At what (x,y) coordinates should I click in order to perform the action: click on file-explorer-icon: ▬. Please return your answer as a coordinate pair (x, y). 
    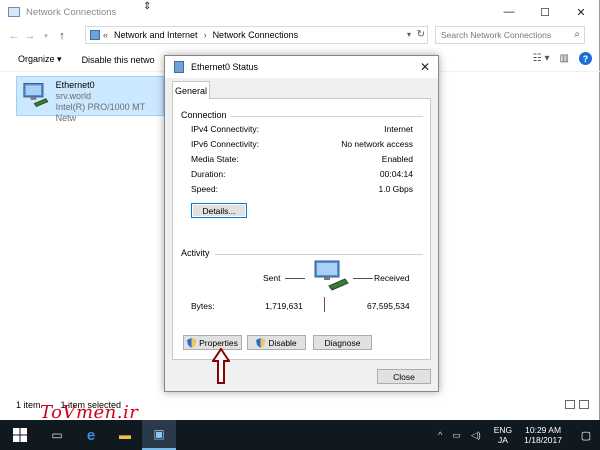
    Looking at the image, I should click on (125, 435).